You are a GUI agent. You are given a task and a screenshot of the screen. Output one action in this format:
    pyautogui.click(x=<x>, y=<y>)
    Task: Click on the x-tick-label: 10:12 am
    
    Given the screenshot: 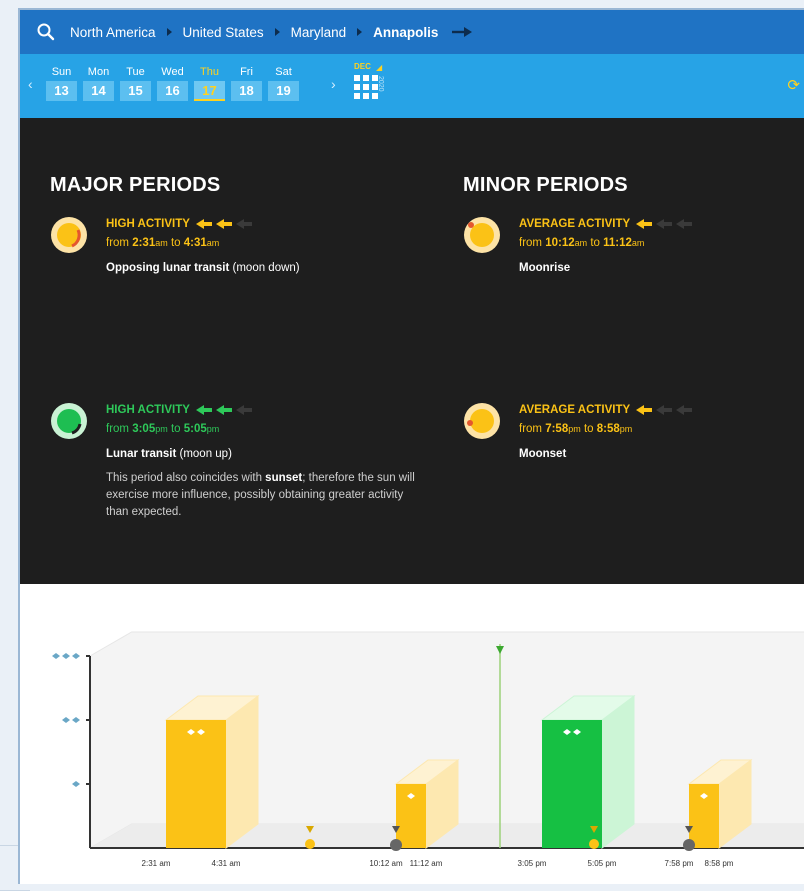 What is the action you would take?
    pyautogui.click(x=386, y=863)
    